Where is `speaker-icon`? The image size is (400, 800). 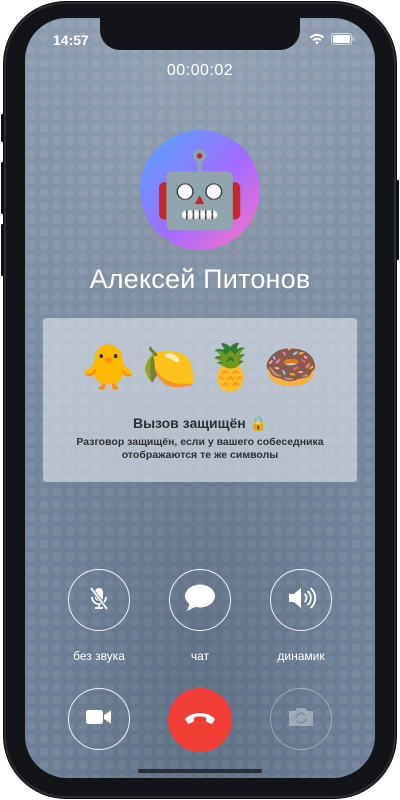 speaker-icon is located at coordinates (301, 600).